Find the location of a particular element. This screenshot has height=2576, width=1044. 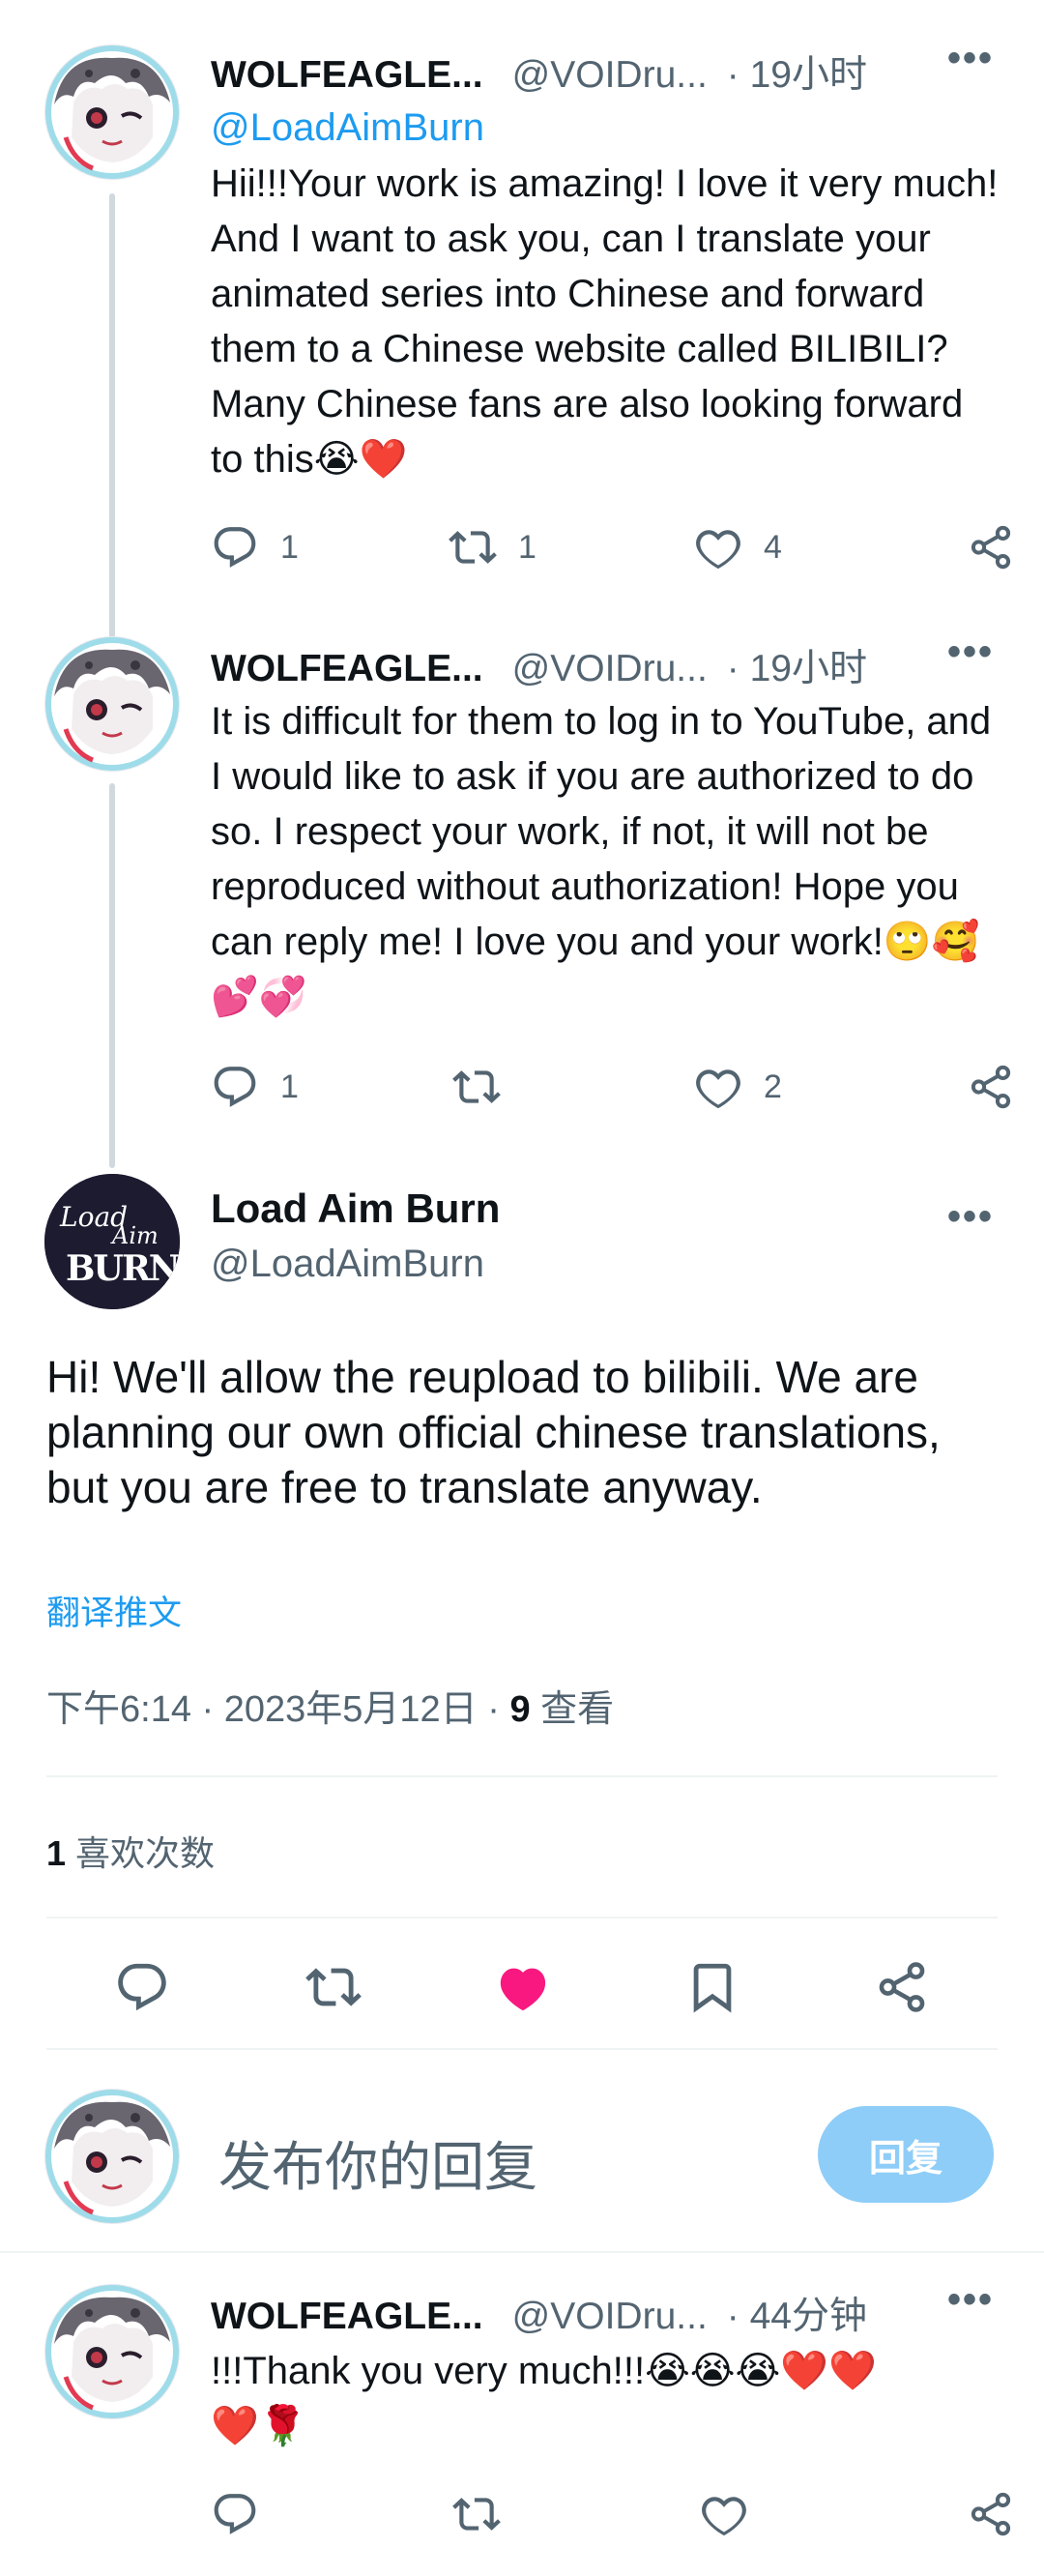

like-count: 2 is located at coordinates (773, 1086).